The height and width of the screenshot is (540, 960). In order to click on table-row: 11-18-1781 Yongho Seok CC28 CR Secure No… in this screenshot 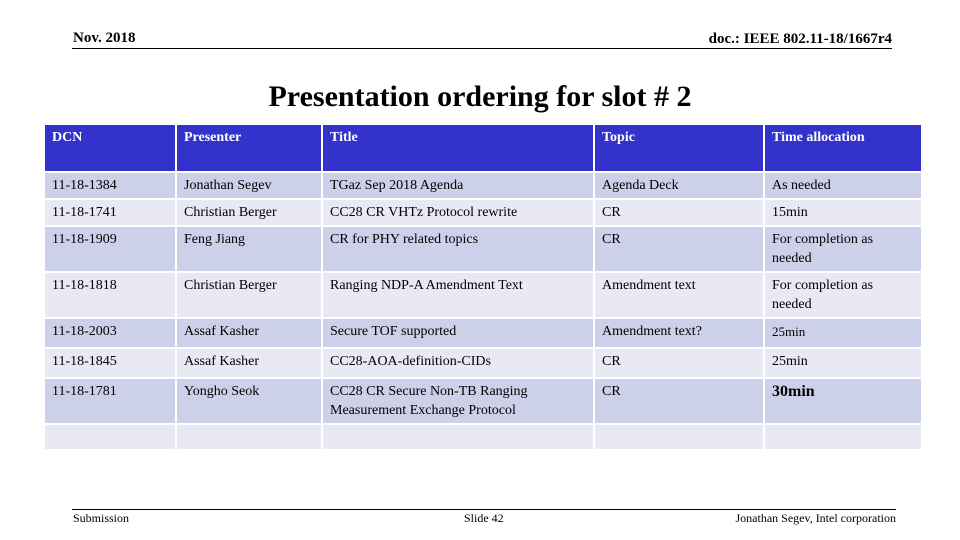, I will do `click(483, 401)`.